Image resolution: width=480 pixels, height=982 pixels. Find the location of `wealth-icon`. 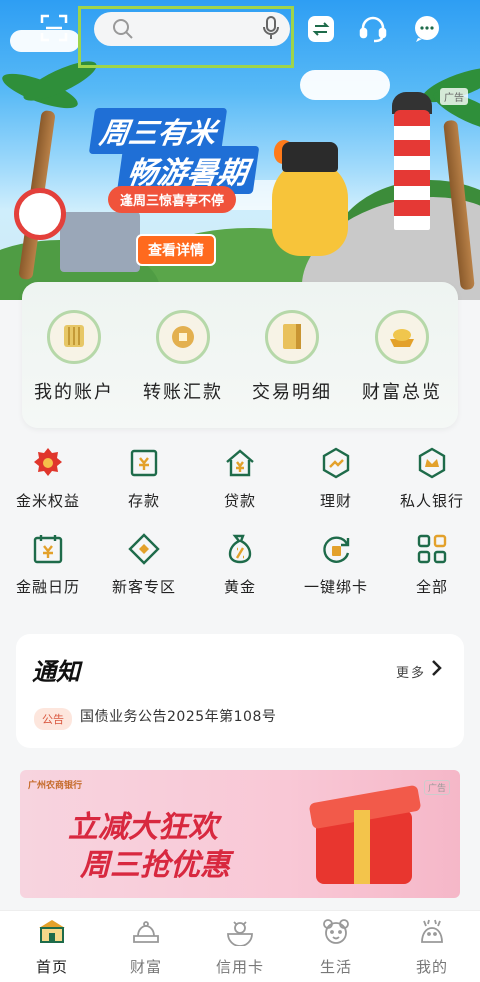

wealth-icon is located at coordinates (402, 337).